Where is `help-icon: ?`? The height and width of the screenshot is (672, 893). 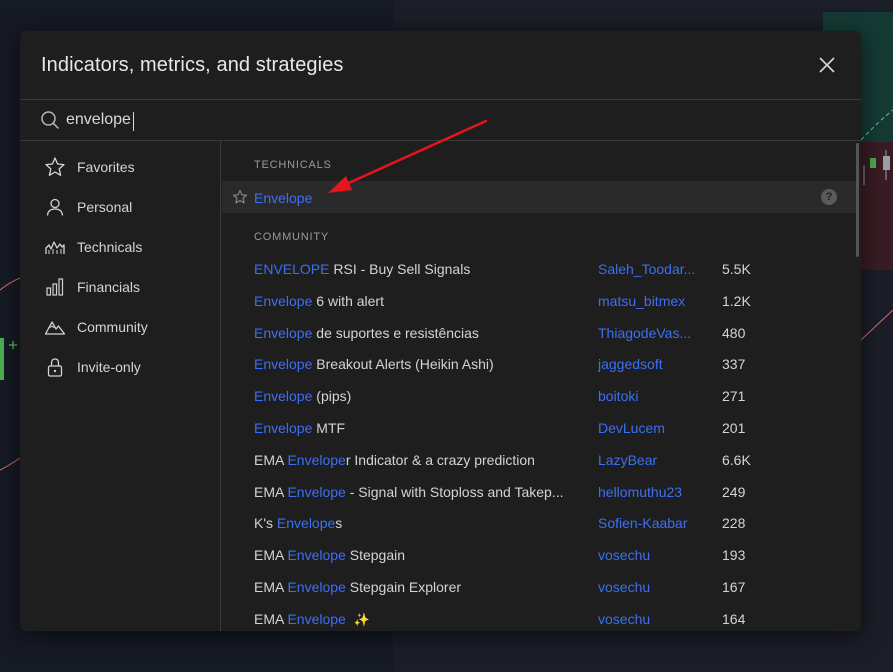
help-icon: ? is located at coordinates (829, 197).